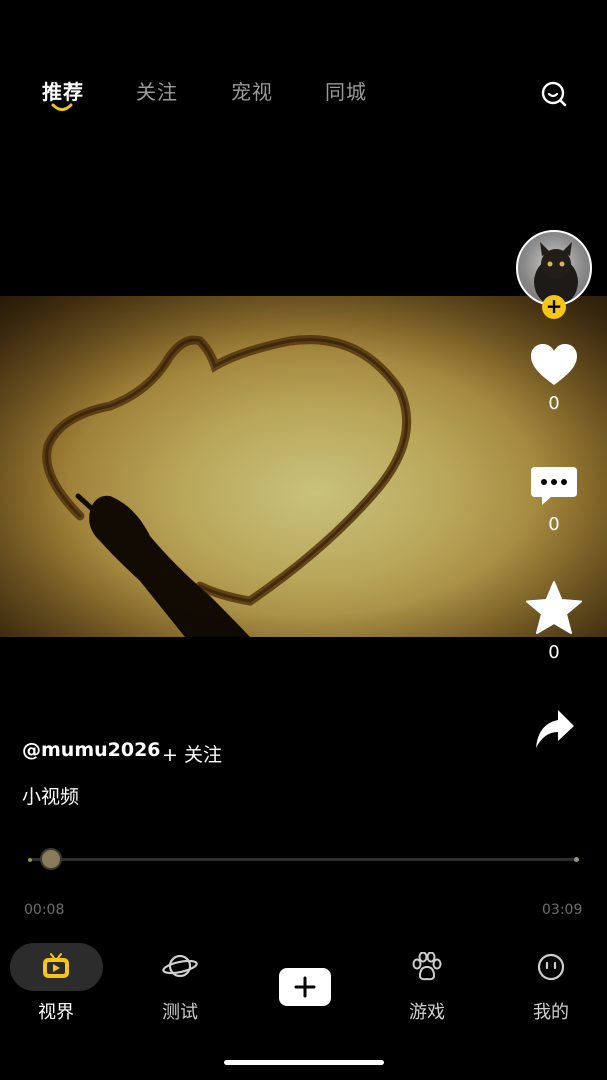 Image resolution: width=607 pixels, height=1080 pixels. What do you see at coordinates (554, 486) in the screenshot?
I see `comment-icon` at bounding box center [554, 486].